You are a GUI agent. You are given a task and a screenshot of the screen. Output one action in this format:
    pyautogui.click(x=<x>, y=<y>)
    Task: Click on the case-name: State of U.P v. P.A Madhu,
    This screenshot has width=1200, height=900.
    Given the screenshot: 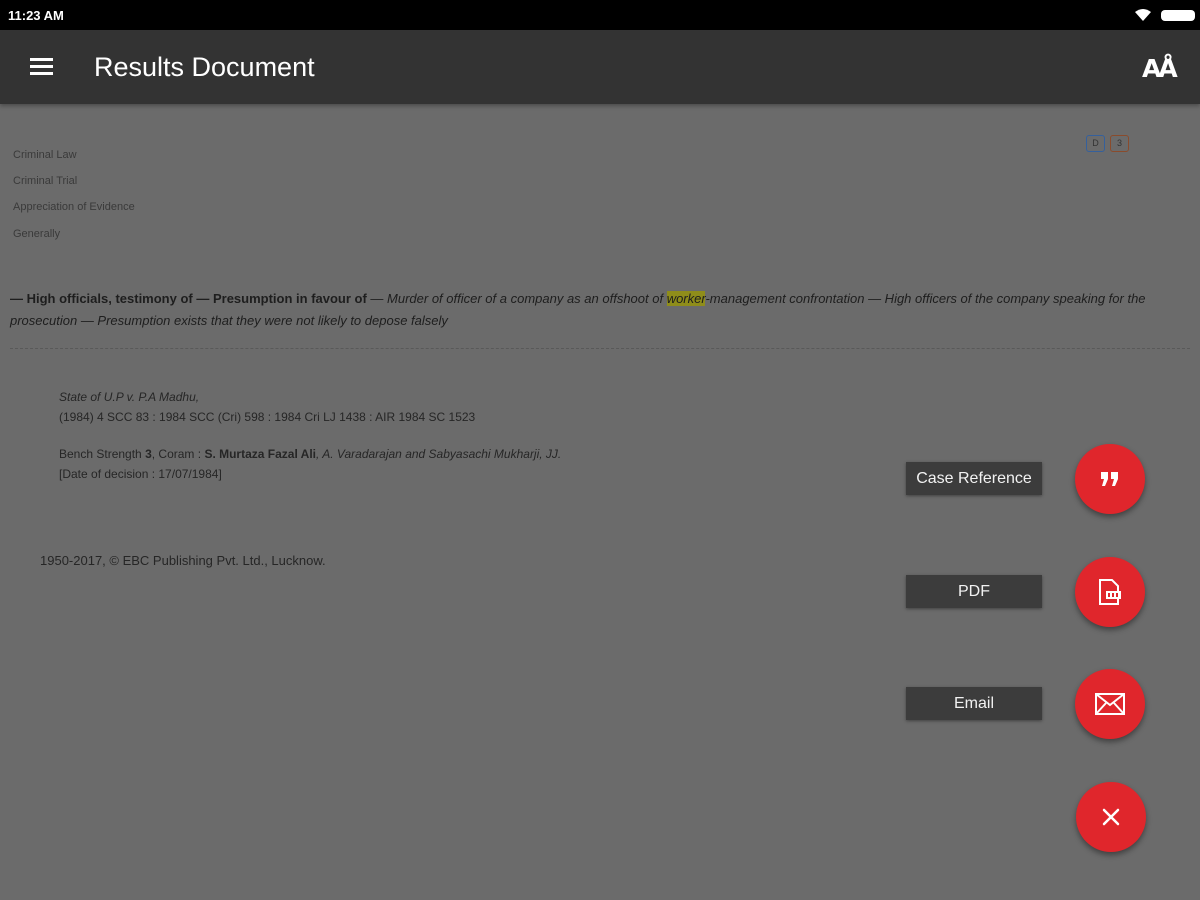 What is the action you would take?
    pyautogui.click(x=129, y=397)
    